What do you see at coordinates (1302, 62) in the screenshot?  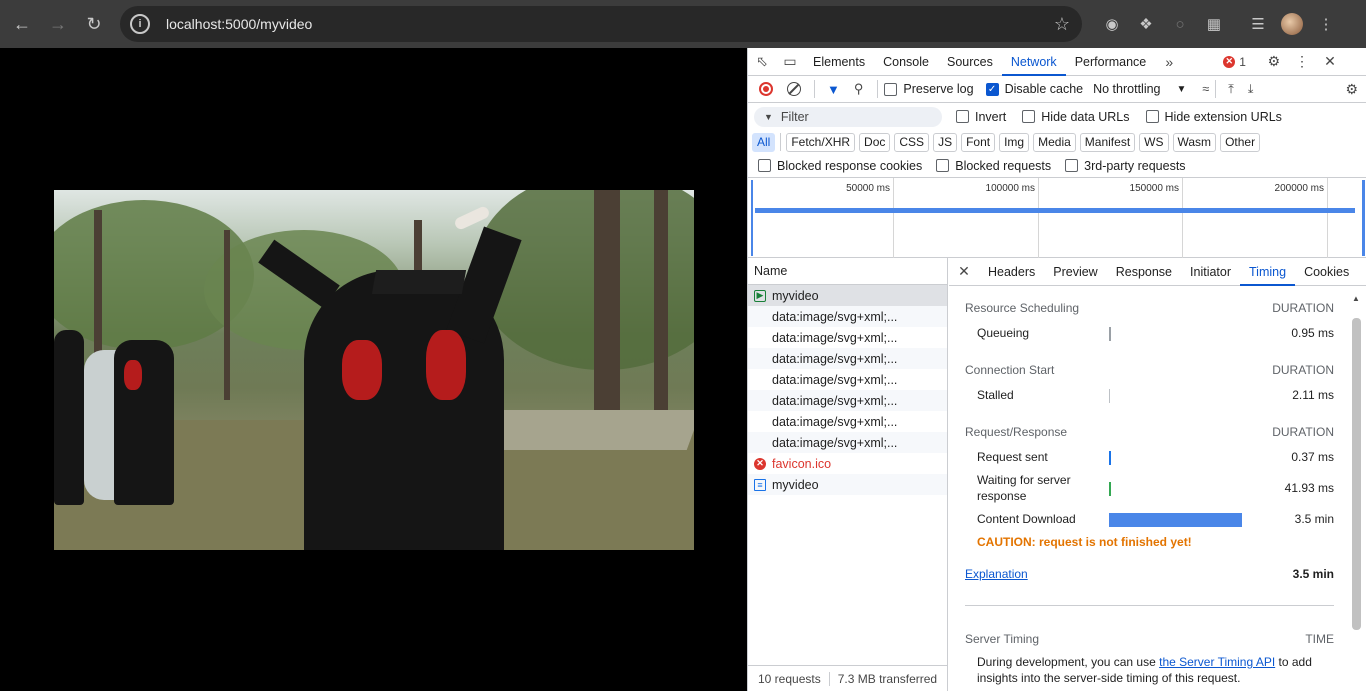 I see `devtools-menu-icon: ⋮` at bounding box center [1302, 62].